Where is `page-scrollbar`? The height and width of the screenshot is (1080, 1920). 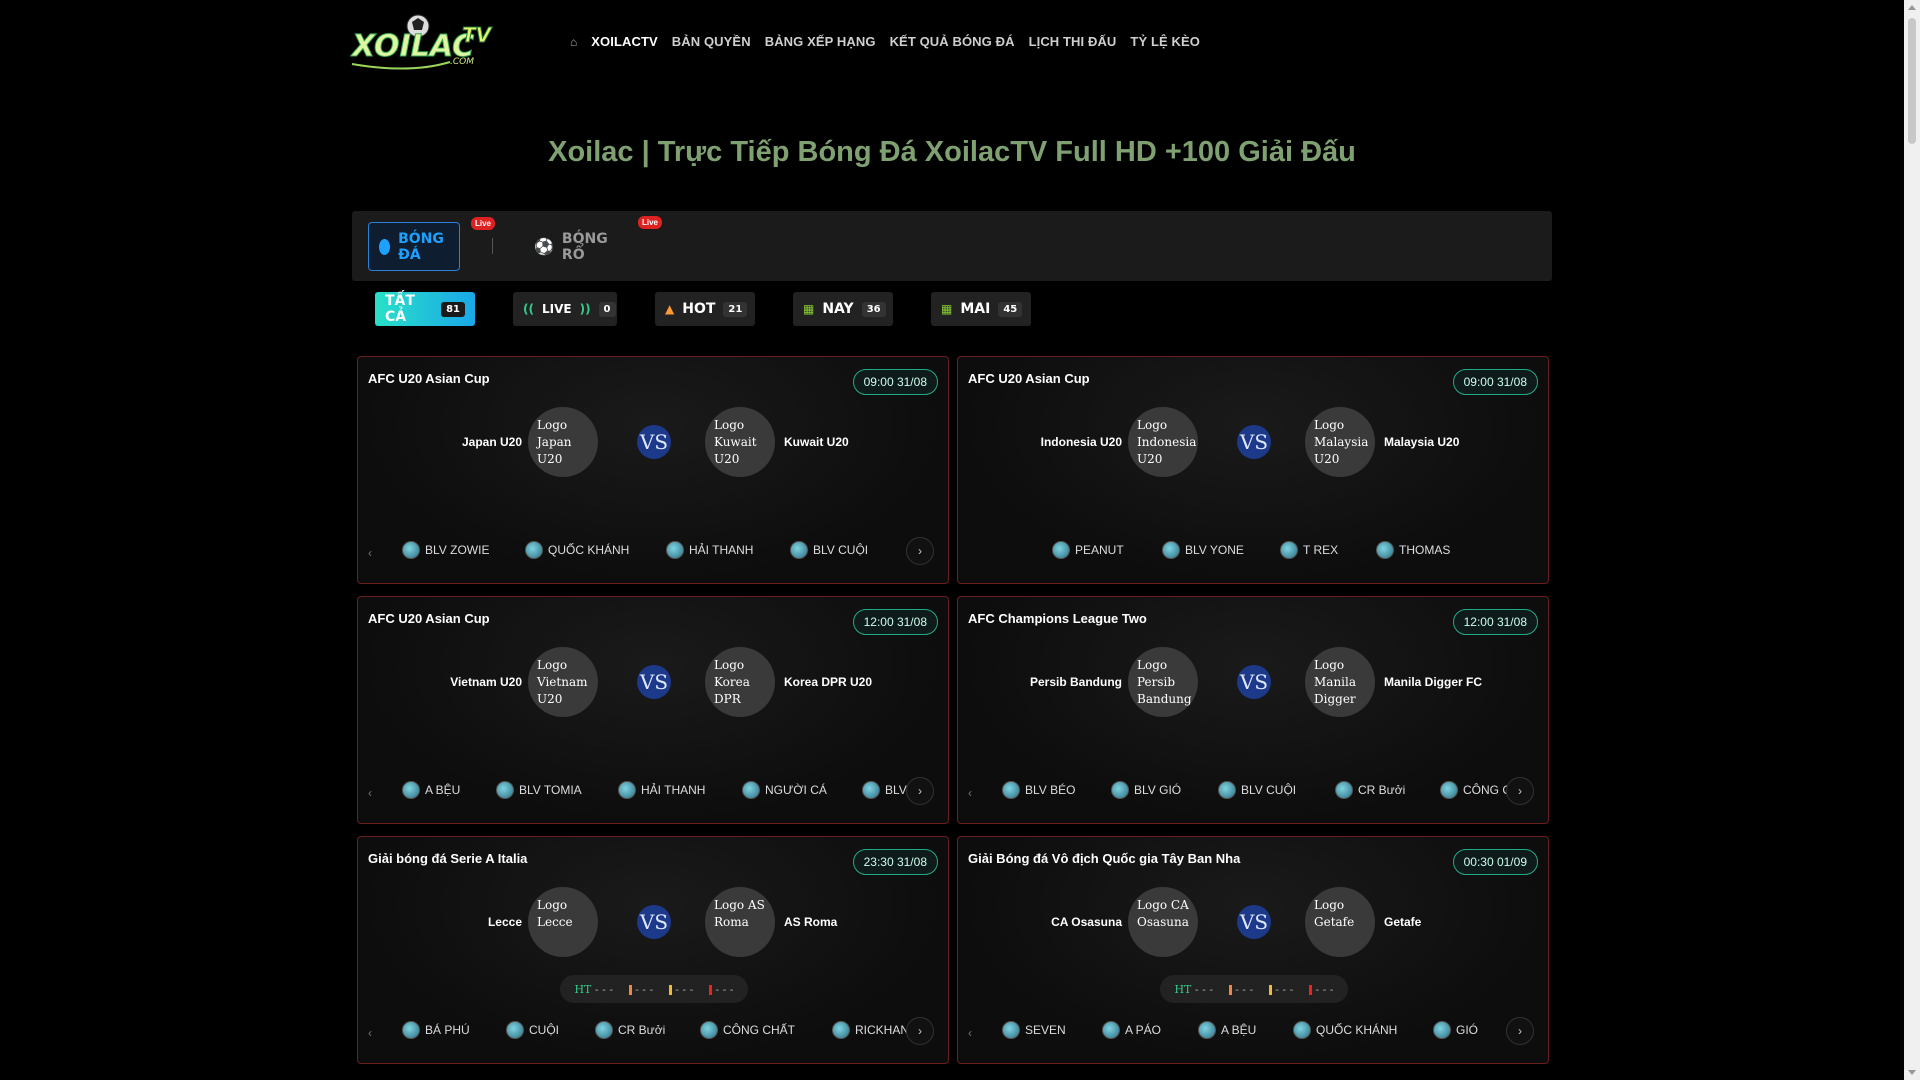
page-scrollbar is located at coordinates (1912, 540).